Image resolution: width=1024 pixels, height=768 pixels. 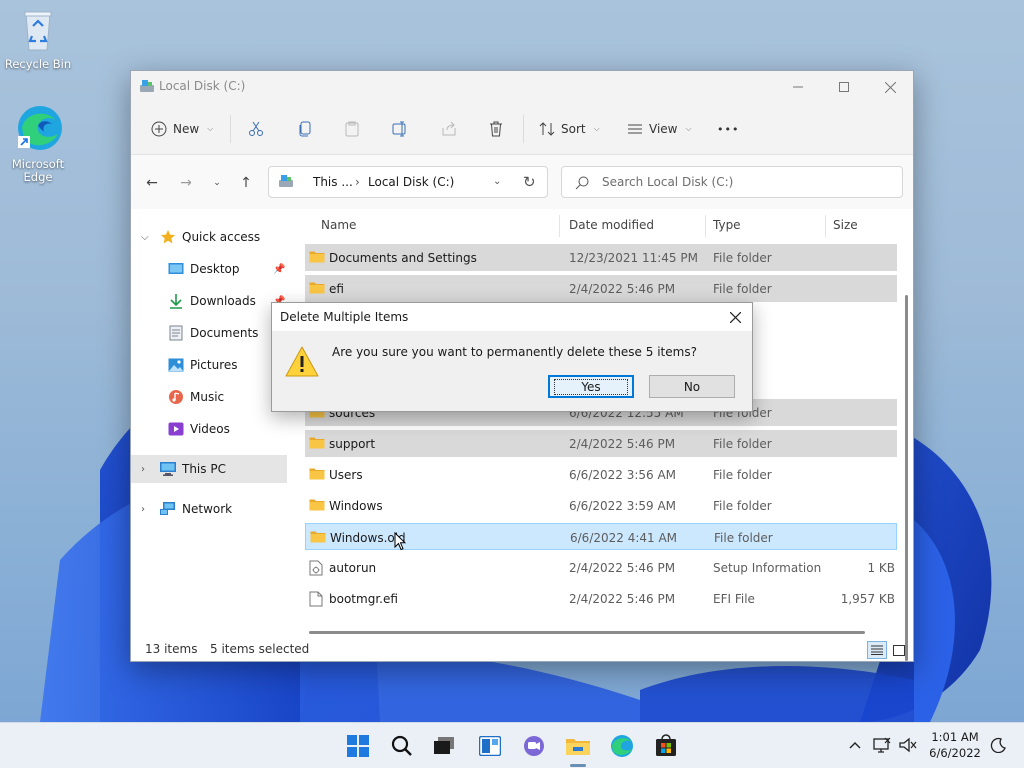 I want to click on sidebar-label: This PC, so click(x=204, y=469).